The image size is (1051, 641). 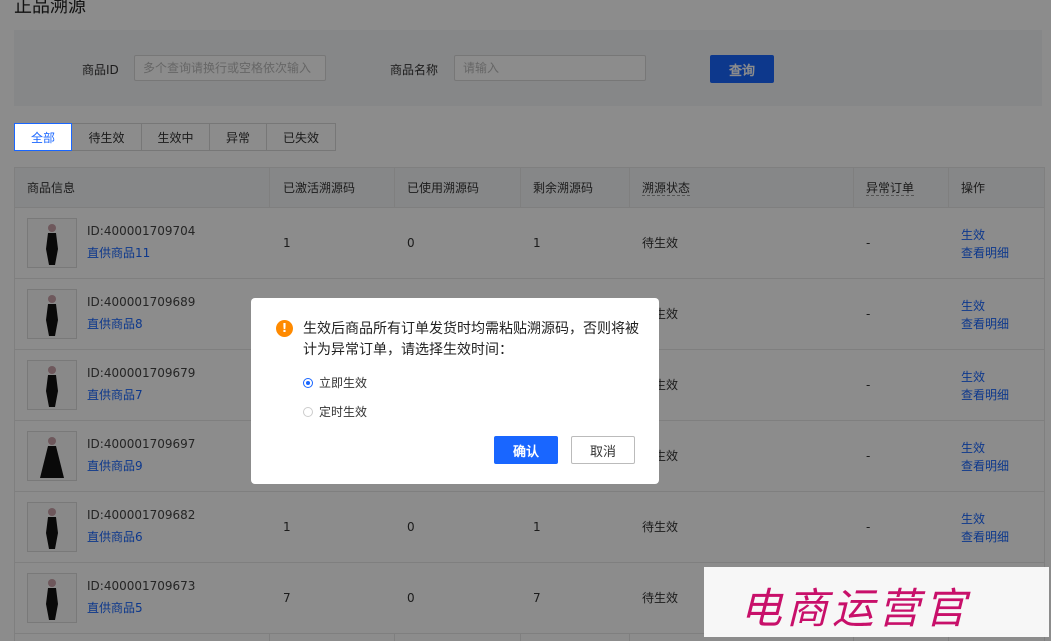 What do you see at coordinates (471, 339) in the screenshot?
I see `dialog-message: 生效后商品所有订单发货时均需粘贴溯源码，否则将被计为异常订单，请选择生效时间：` at bounding box center [471, 339].